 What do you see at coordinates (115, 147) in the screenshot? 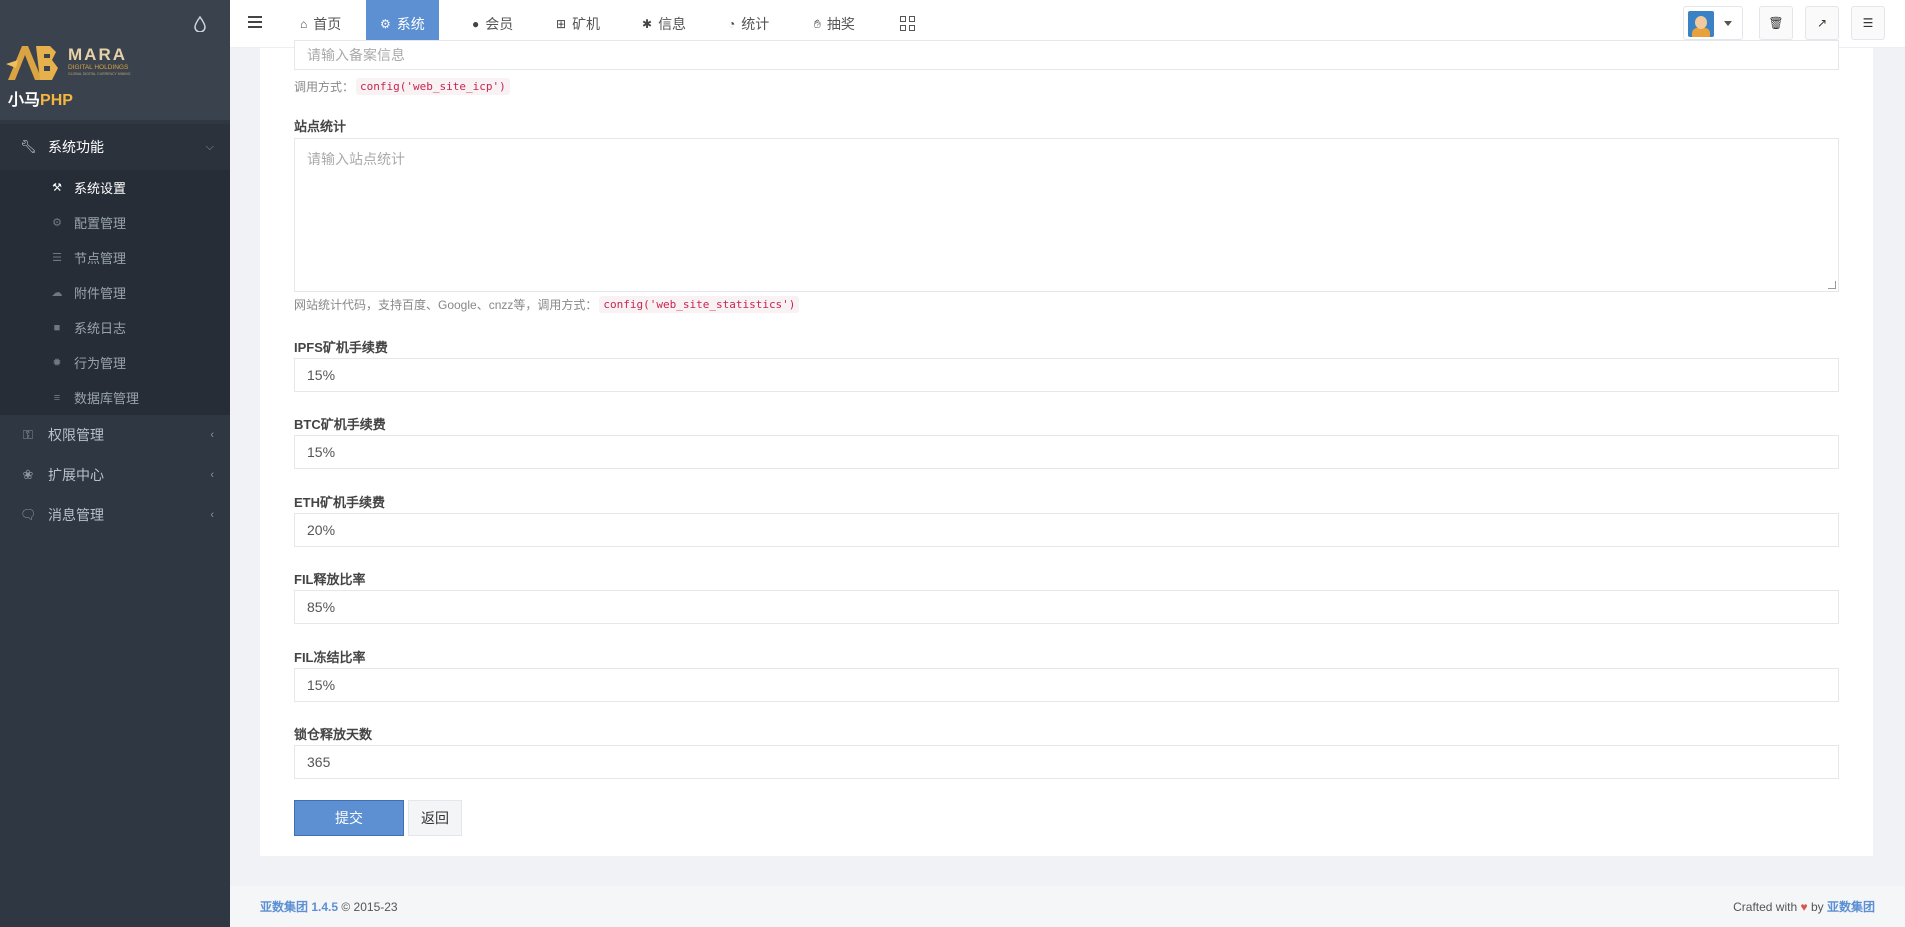
I see `sidebar-group-system: 🔧︎ 系统功能 ⌵` at bounding box center [115, 147].